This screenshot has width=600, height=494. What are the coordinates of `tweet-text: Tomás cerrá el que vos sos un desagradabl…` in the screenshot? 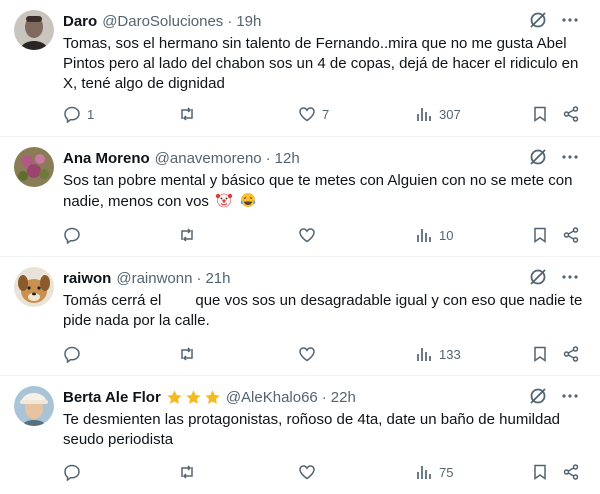 It's located at (323, 311).